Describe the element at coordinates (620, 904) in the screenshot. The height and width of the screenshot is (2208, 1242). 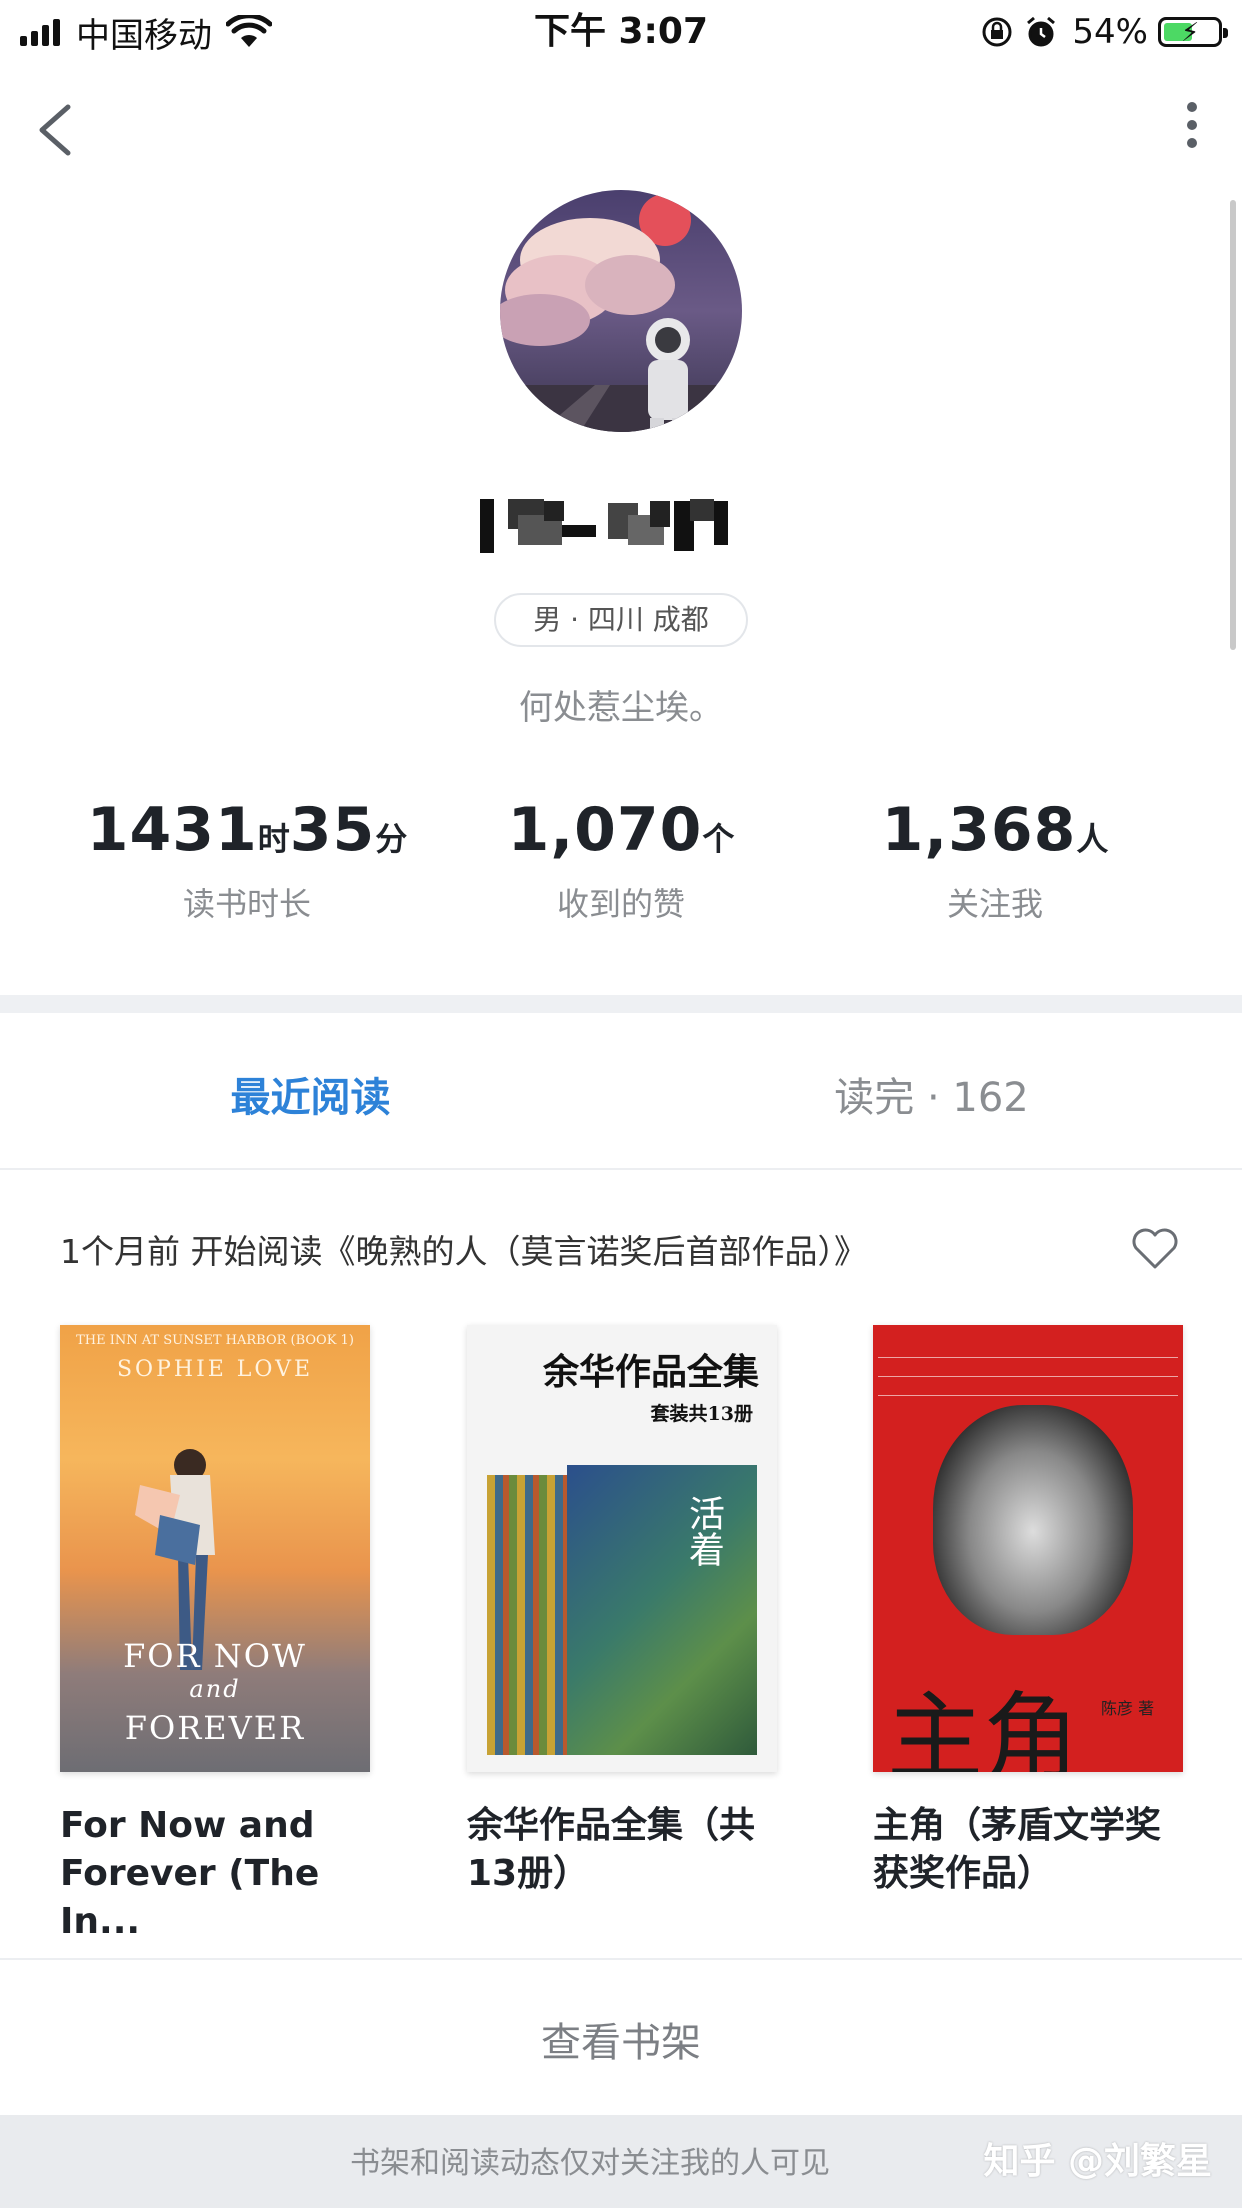
I see `stat-likes-label: 收到的赞` at that location.